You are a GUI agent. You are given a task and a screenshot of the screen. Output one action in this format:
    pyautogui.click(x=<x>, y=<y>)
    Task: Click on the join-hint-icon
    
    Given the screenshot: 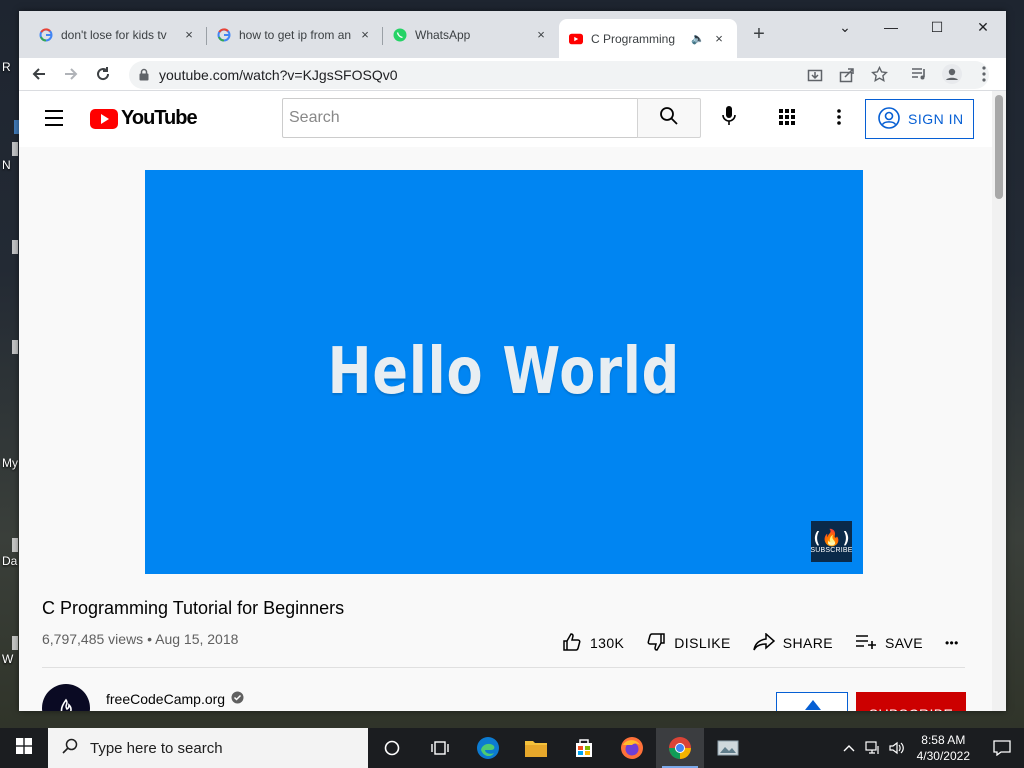 What is the action you would take?
    pyautogui.click(x=813, y=704)
    